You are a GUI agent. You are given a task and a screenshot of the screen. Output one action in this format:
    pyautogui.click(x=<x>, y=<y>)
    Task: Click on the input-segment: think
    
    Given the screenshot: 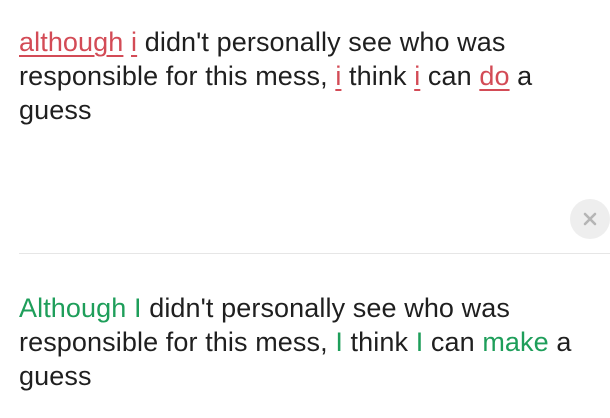 What is the action you would take?
    pyautogui.click(x=378, y=76)
    